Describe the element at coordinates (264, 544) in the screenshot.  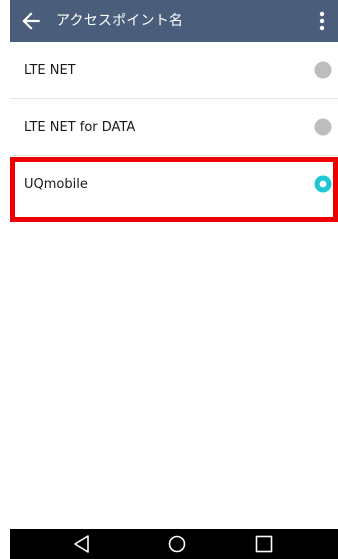
I see `square-recent-icon` at that location.